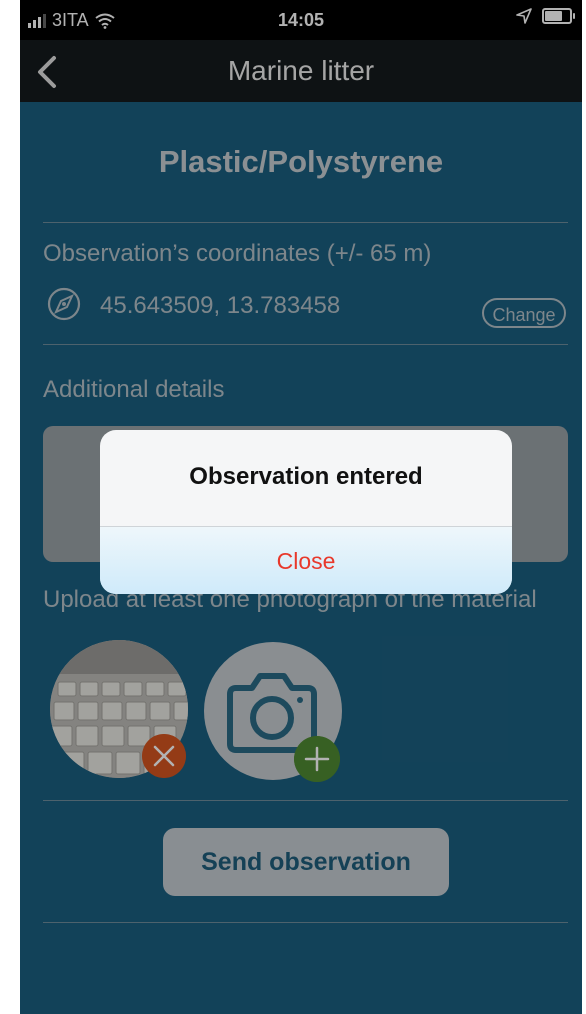 This screenshot has width=586, height=1014. I want to click on dialog-close-label: Close, so click(306, 561).